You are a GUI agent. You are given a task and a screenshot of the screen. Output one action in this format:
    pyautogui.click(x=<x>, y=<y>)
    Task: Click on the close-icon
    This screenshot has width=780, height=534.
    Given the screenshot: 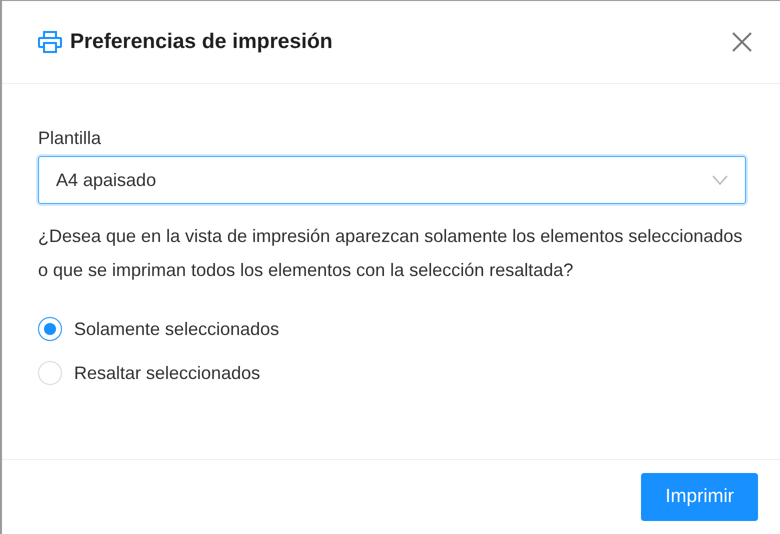 What is the action you would take?
    pyautogui.click(x=742, y=42)
    